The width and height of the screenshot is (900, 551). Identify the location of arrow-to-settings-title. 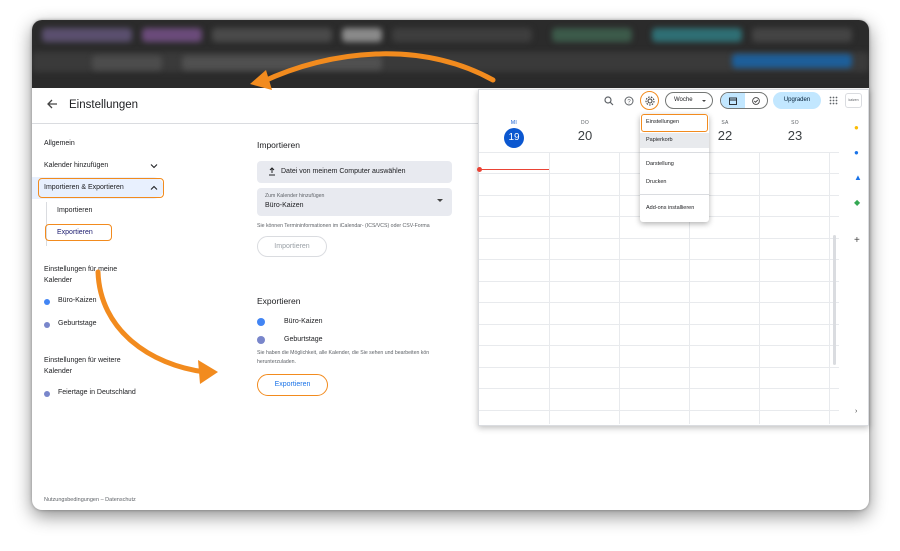
(377, 68).